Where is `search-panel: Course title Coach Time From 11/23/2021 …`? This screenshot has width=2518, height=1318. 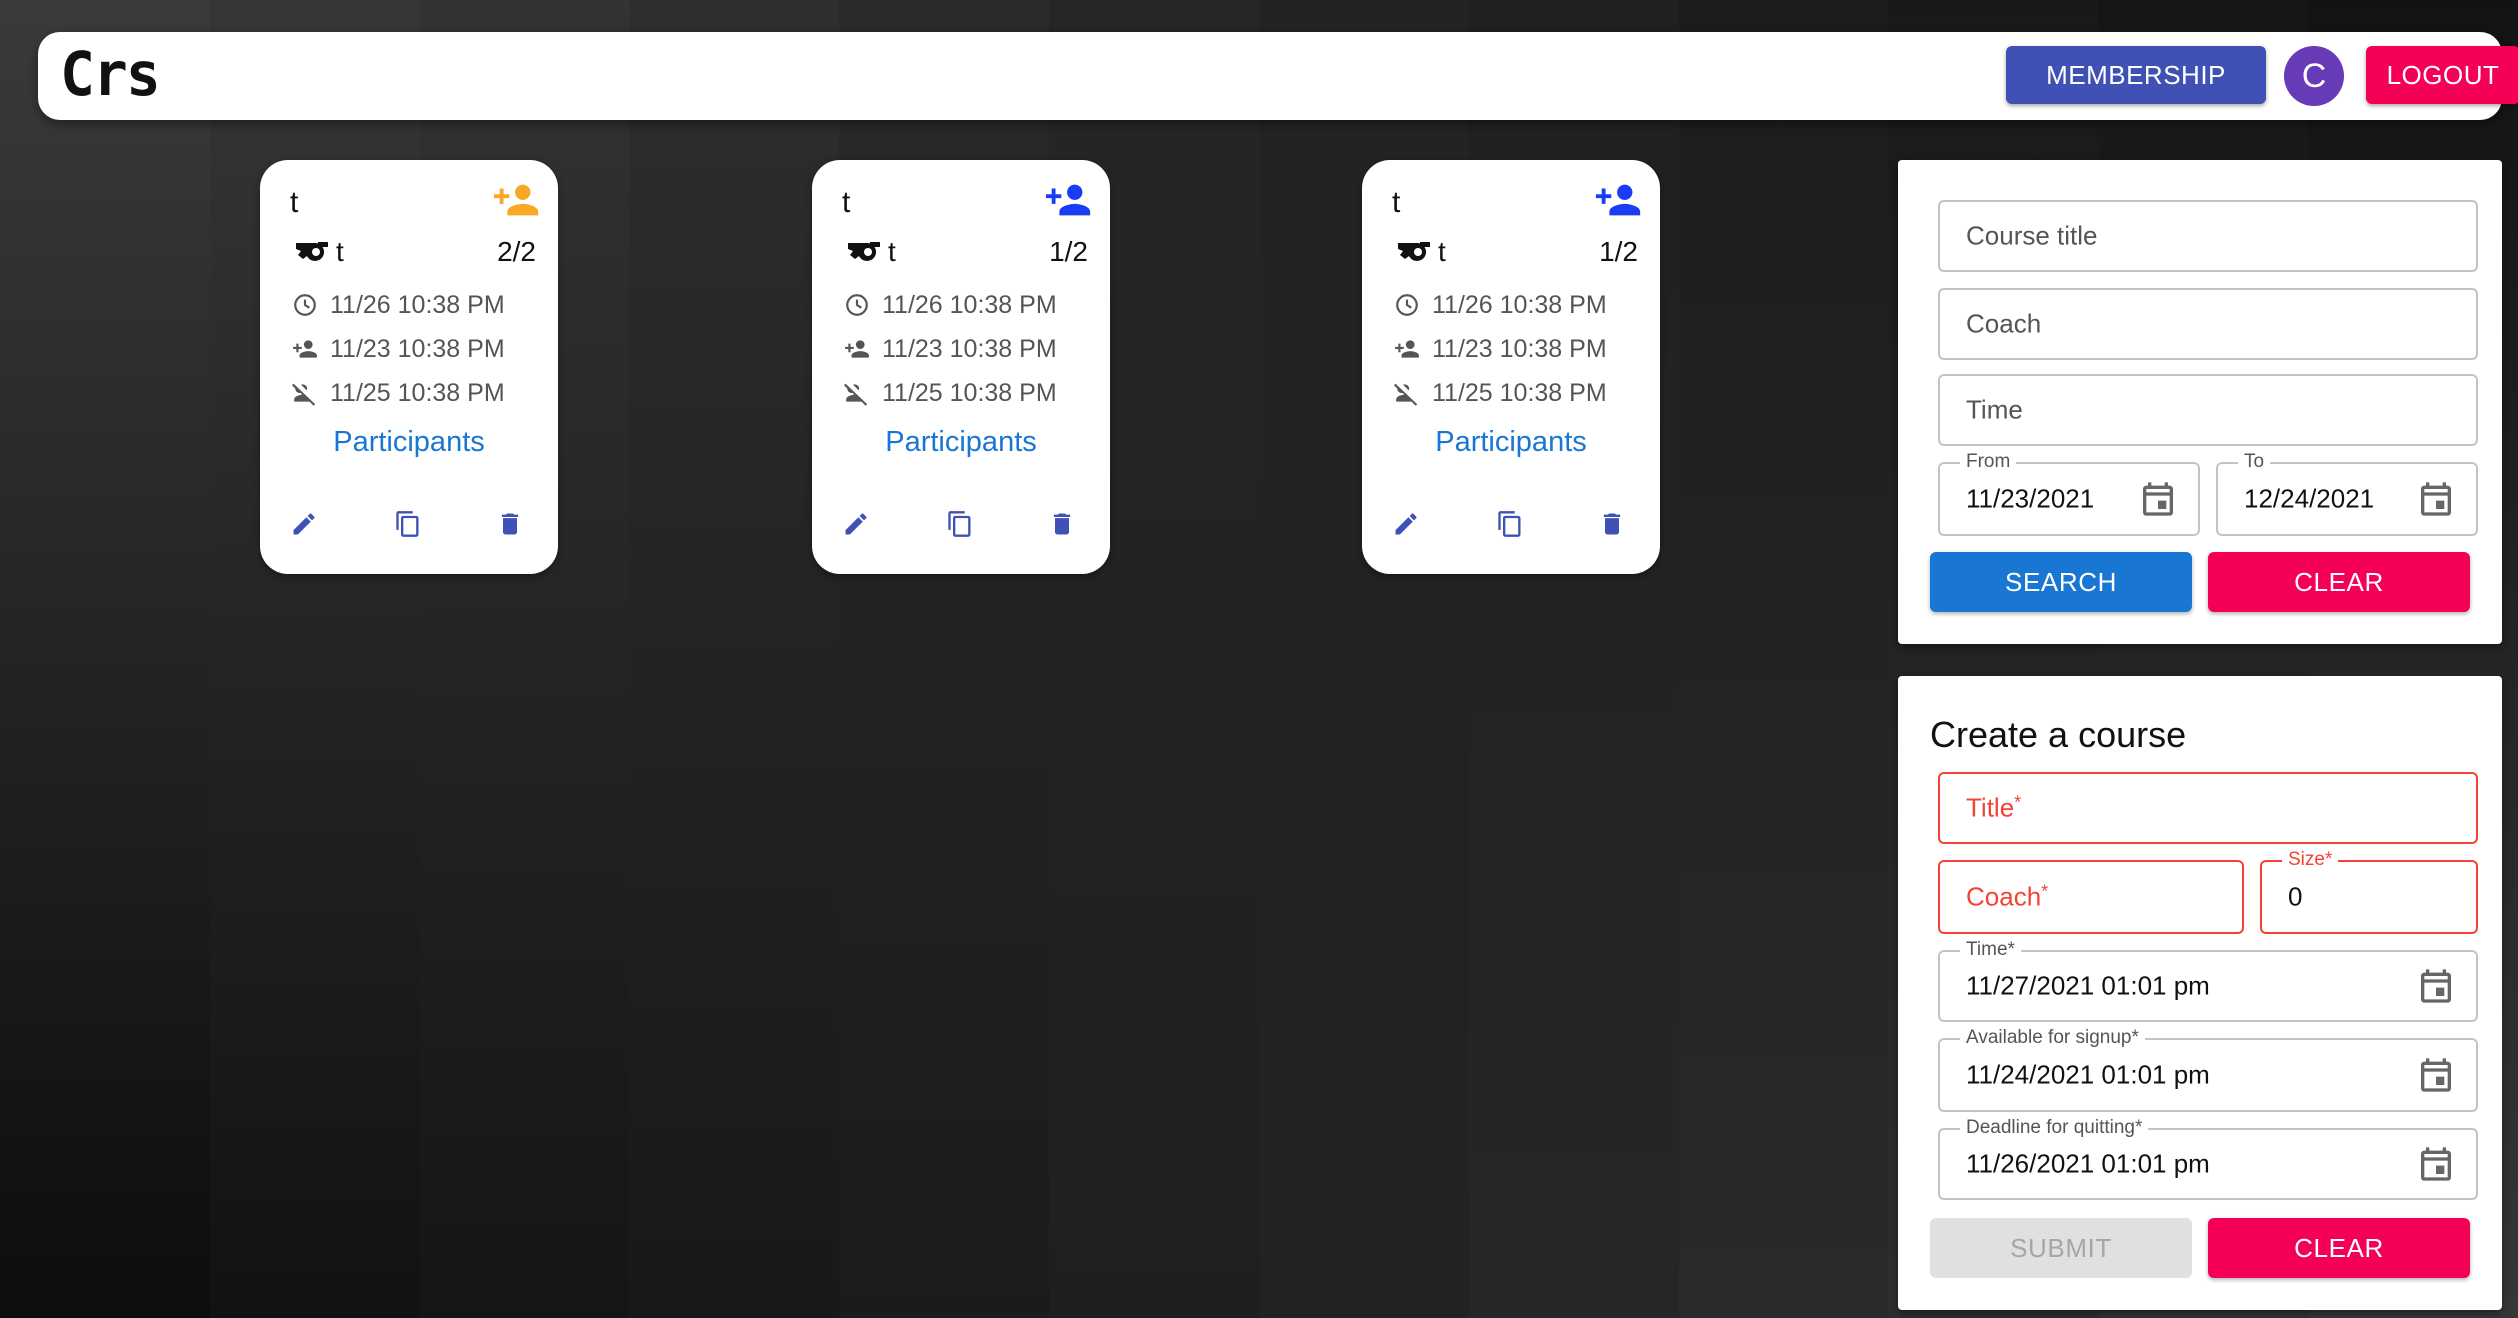
search-panel: Course title Coach Time From 11/23/2021 … is located at coordinates (2200, 402).